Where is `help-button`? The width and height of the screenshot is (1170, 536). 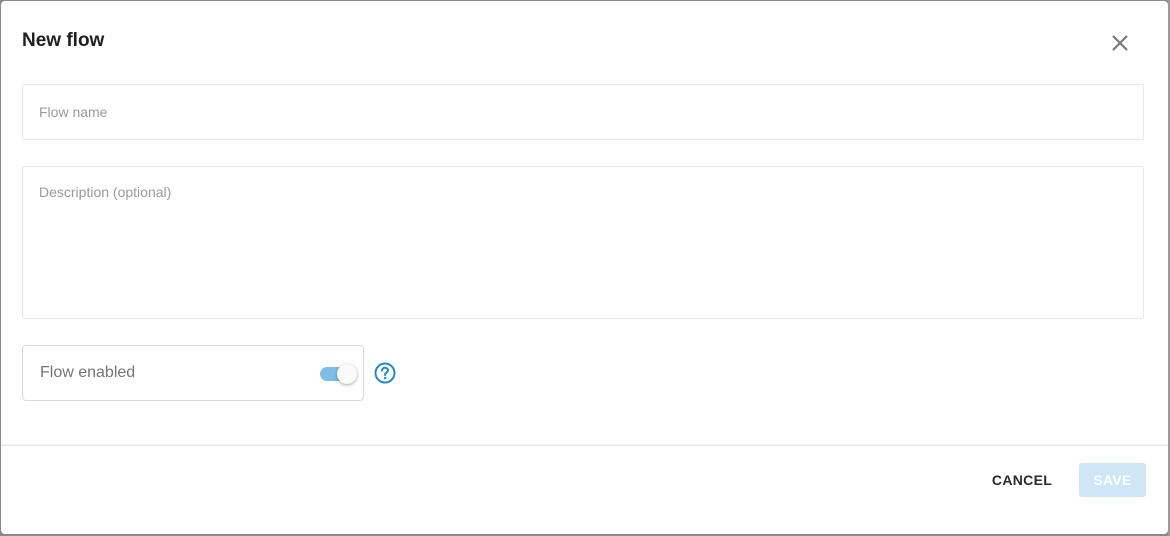
help-button is located at coordinates (385, 373).